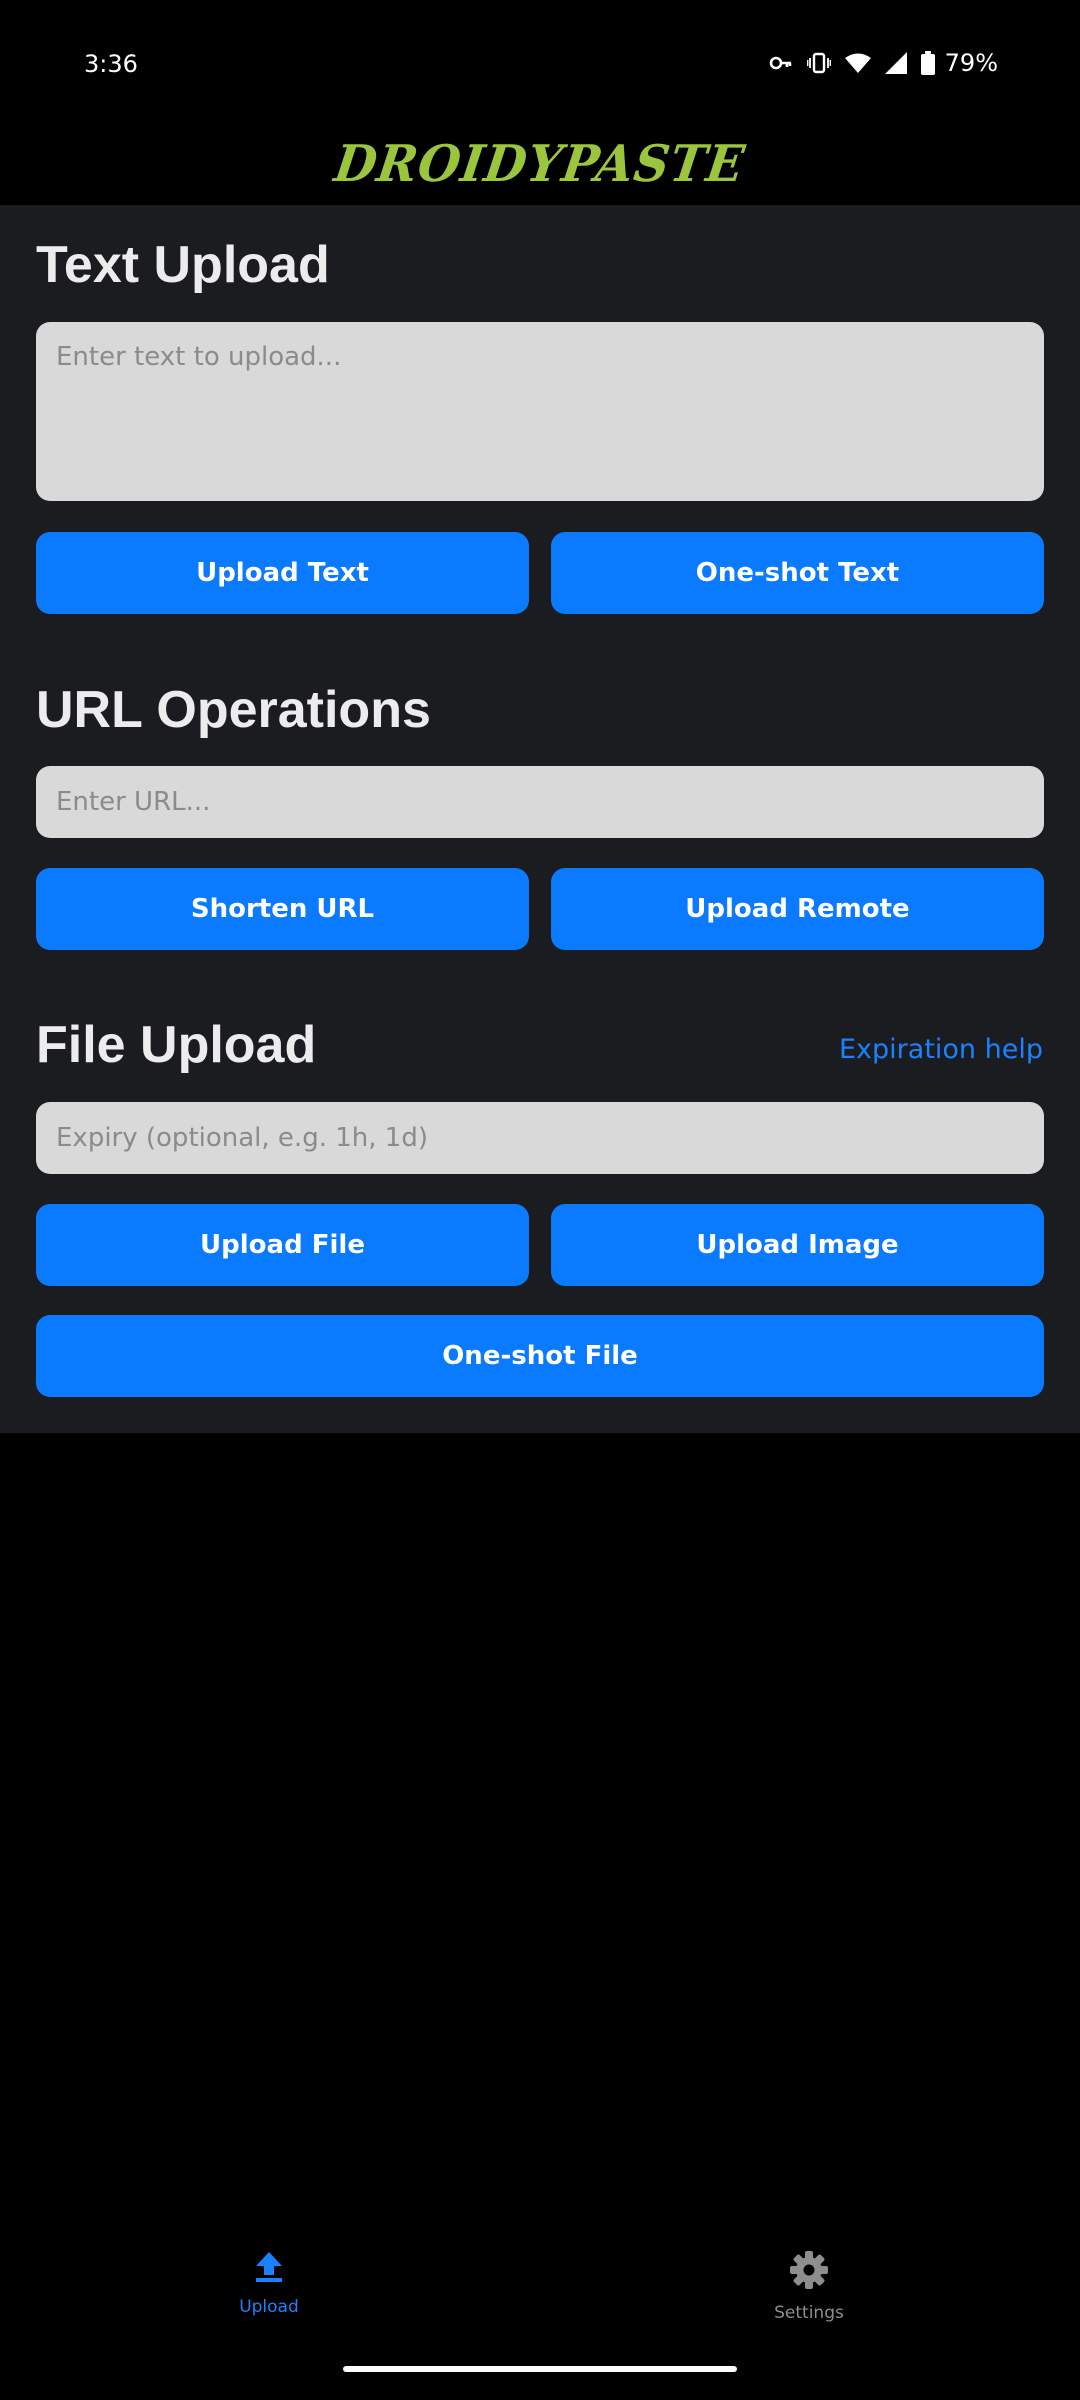 The width and height of the screenshot is (1080, 2400). I want to click on nav-settings: Settings, so click(809, 2286).